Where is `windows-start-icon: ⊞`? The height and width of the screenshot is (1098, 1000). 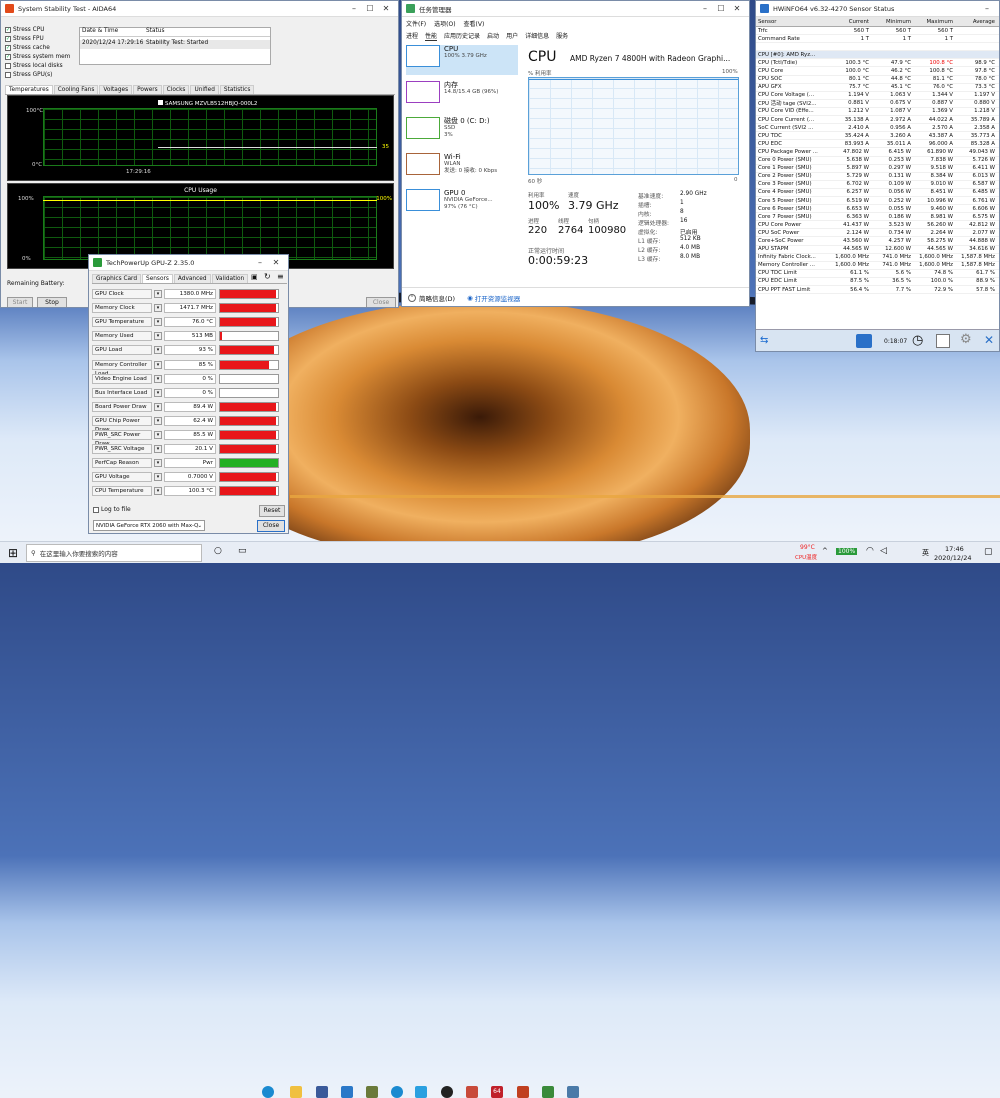 windows-start-icon: ⊞ is located at coordinates (13, 553).